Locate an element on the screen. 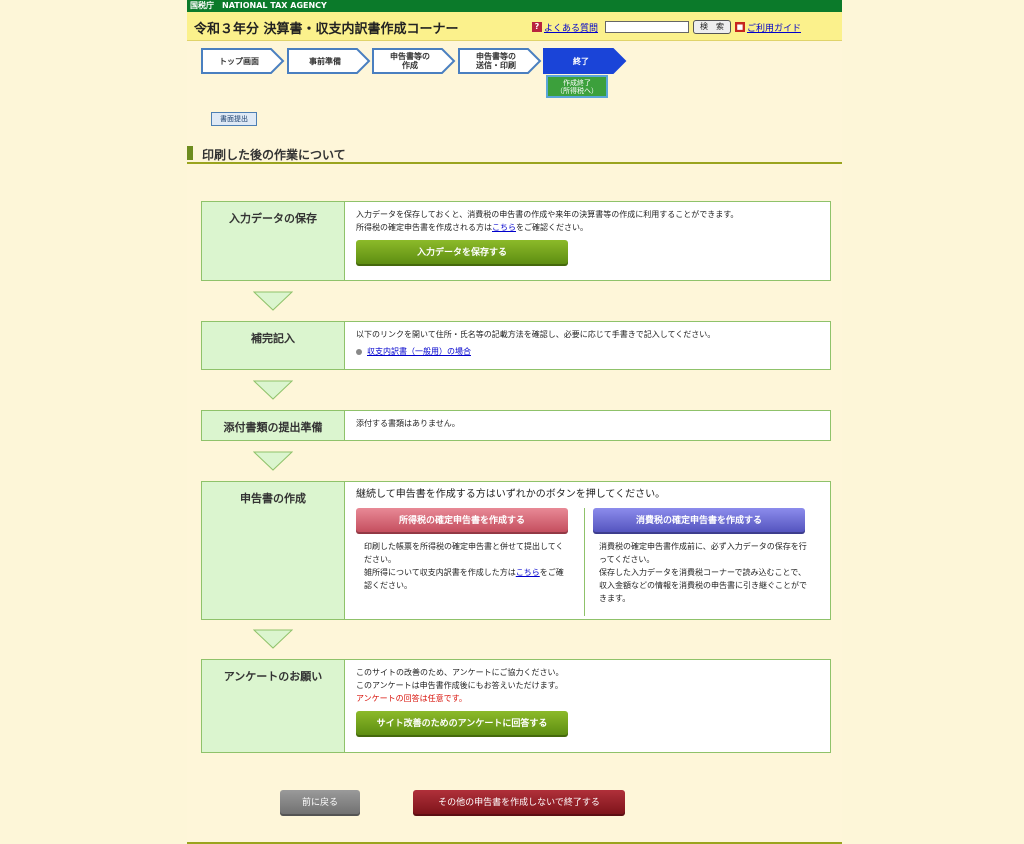  statement-general-link: 収支内訳書（一般用）の場合 is located at coordinates (419, 351).